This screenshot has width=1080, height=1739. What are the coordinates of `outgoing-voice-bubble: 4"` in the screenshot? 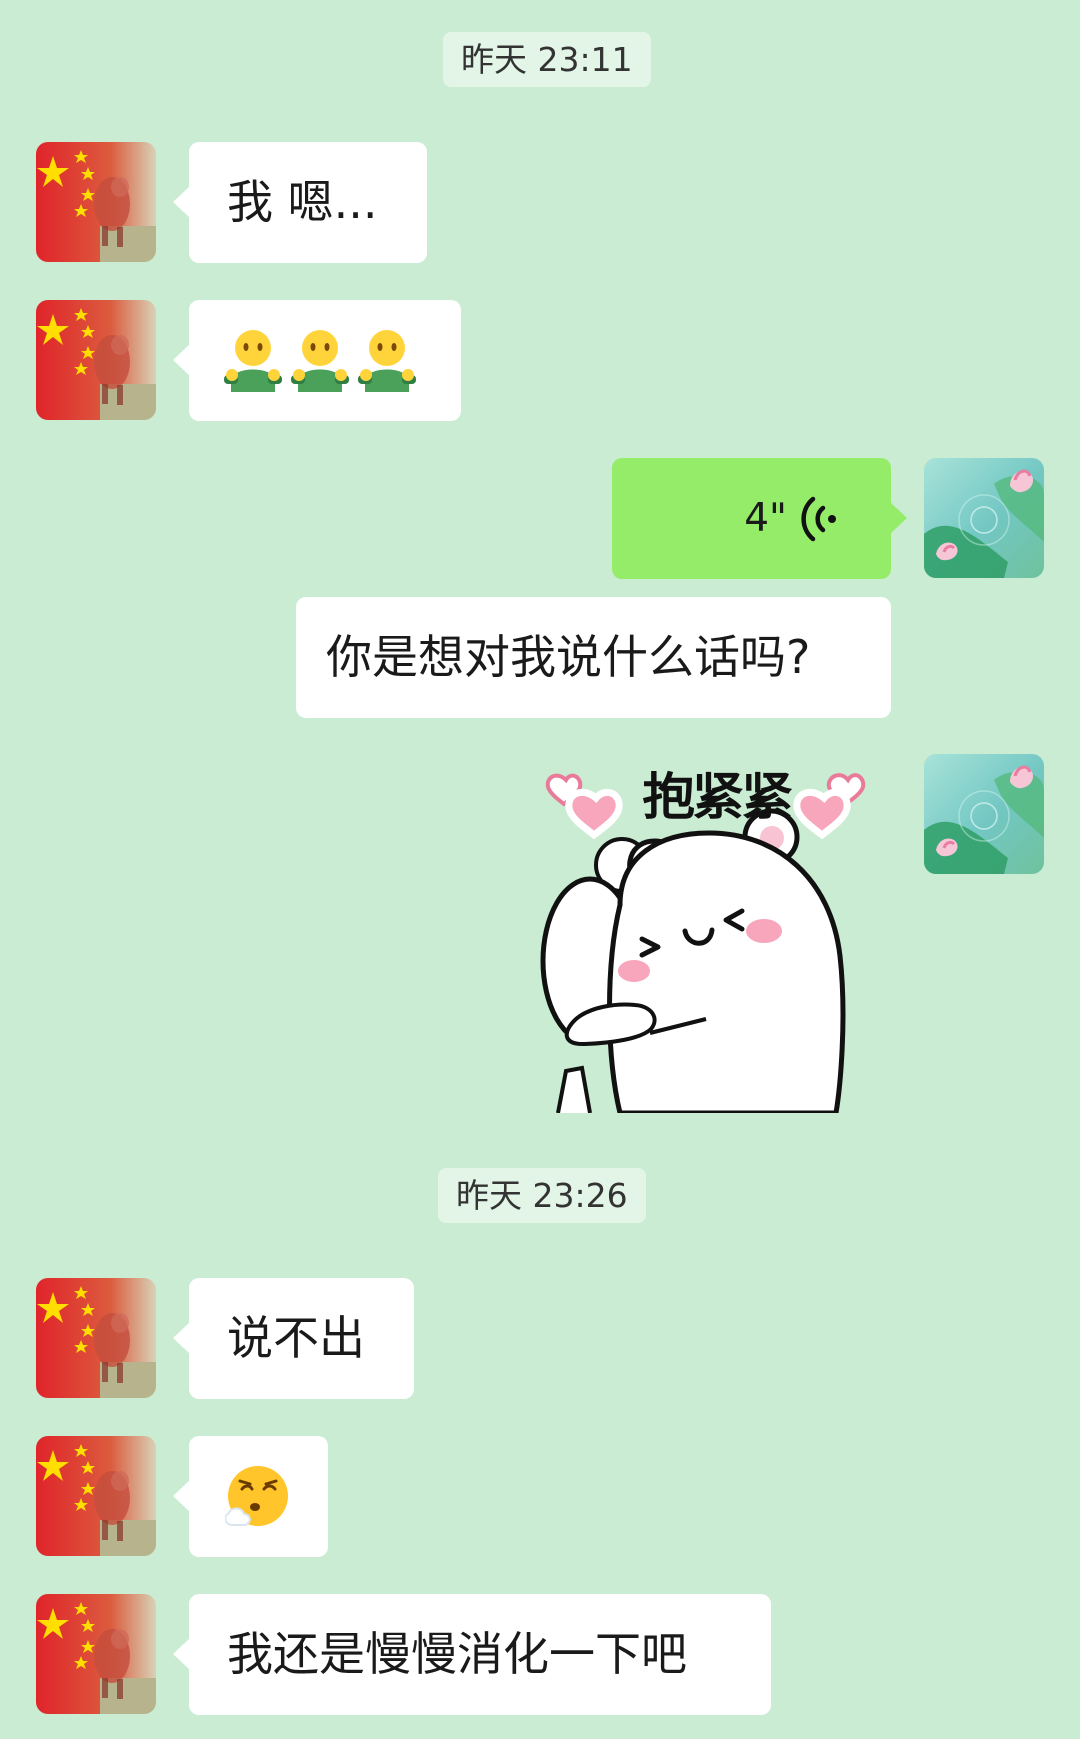 It's located at (759, 518).